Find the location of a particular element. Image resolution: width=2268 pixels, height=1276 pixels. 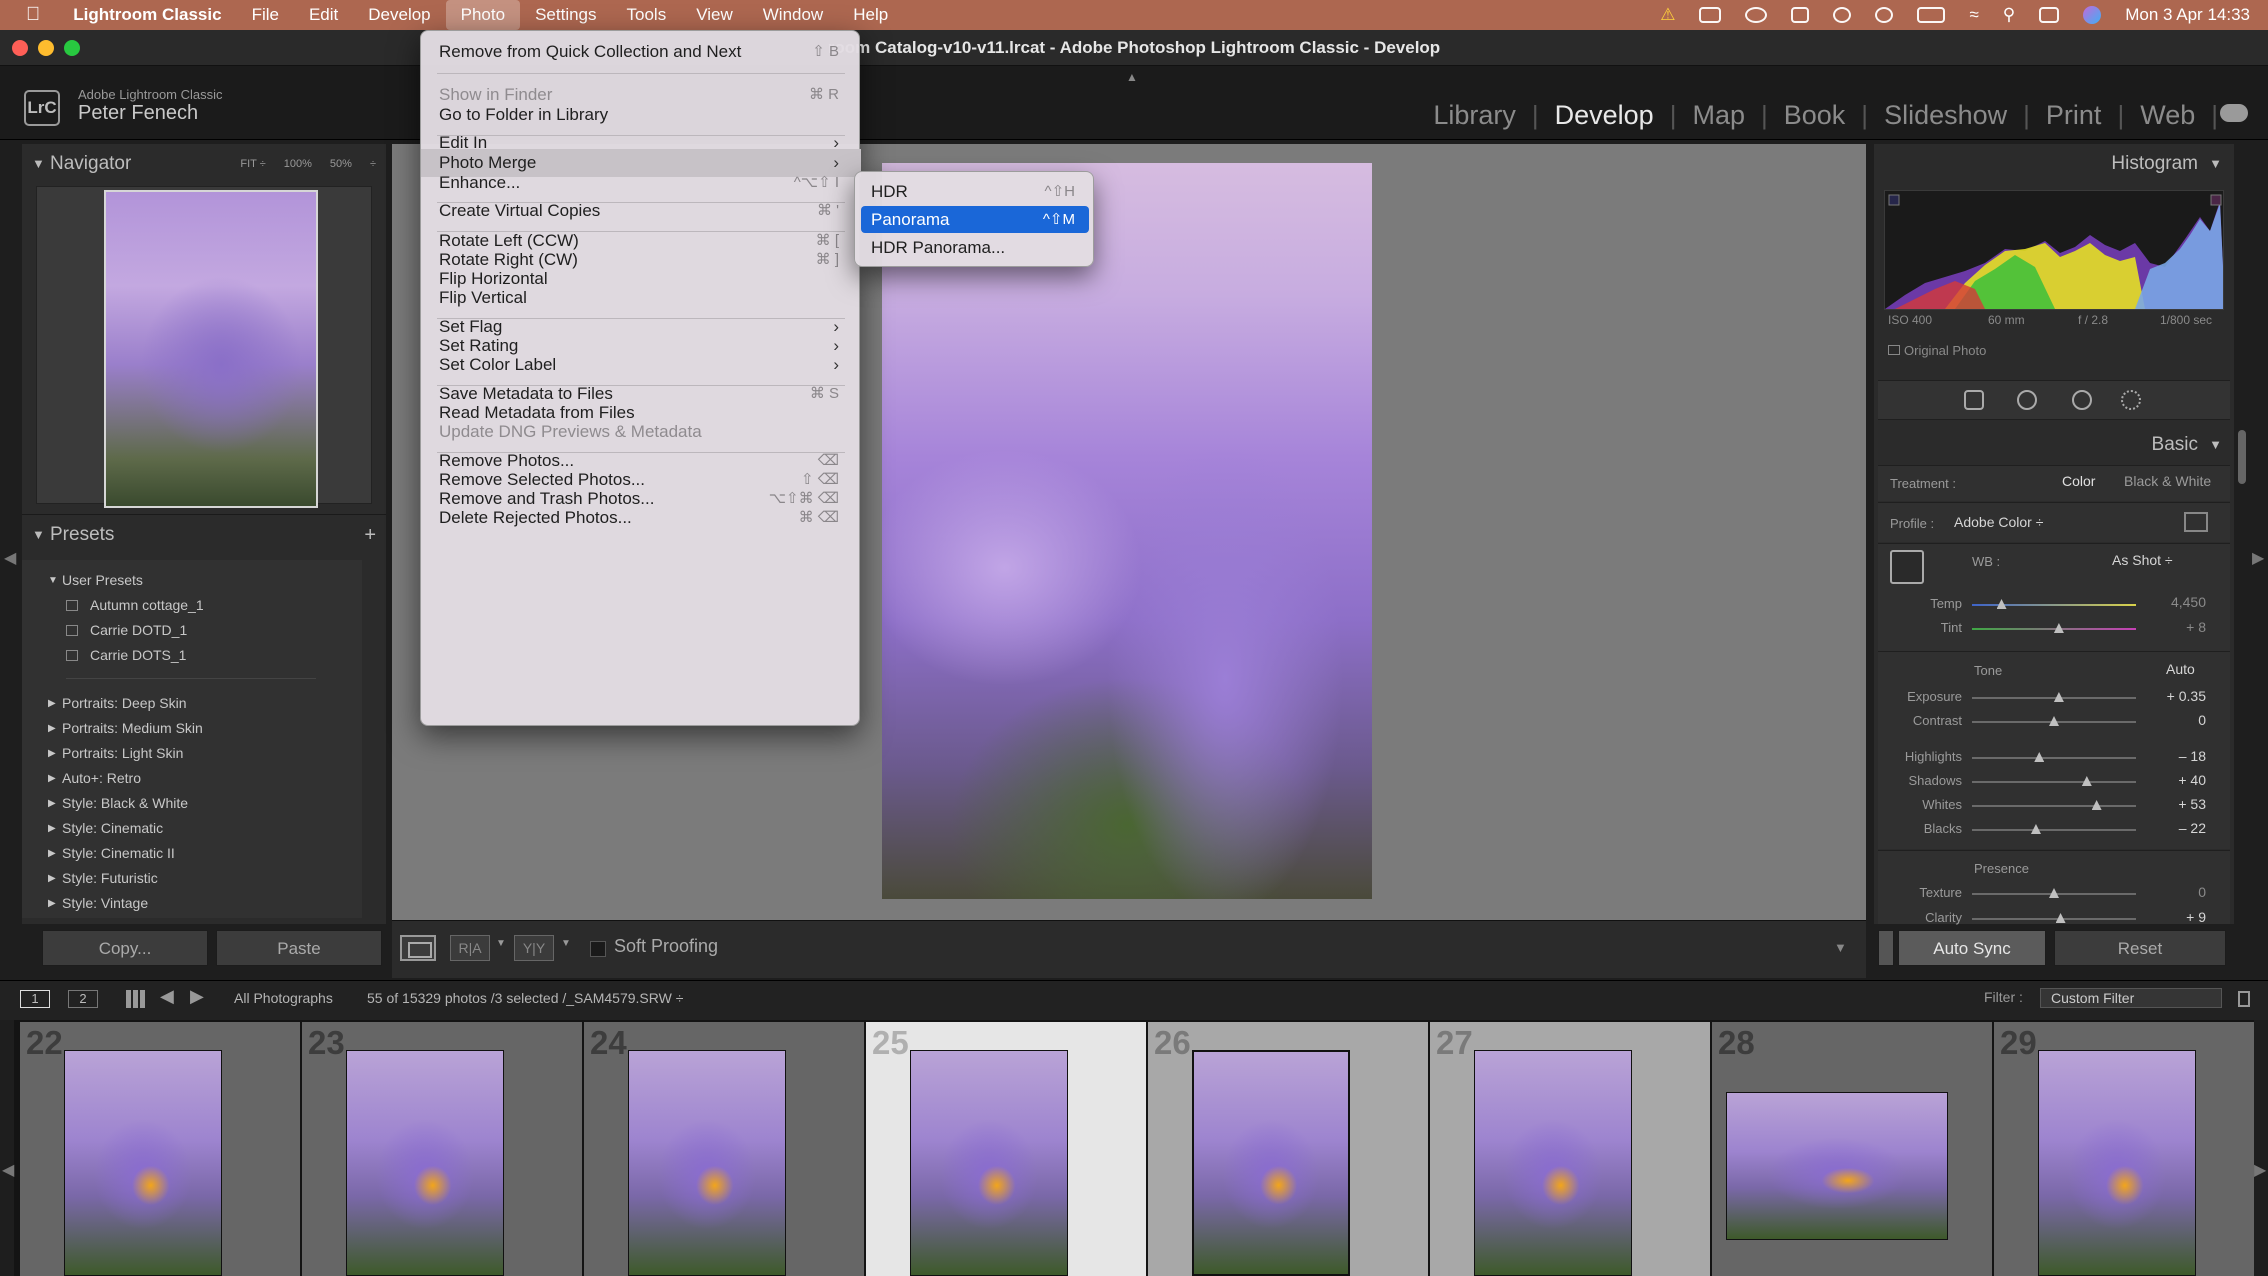

preset-group: ▶Style: Cinematic is located at coordinates (192, 828).